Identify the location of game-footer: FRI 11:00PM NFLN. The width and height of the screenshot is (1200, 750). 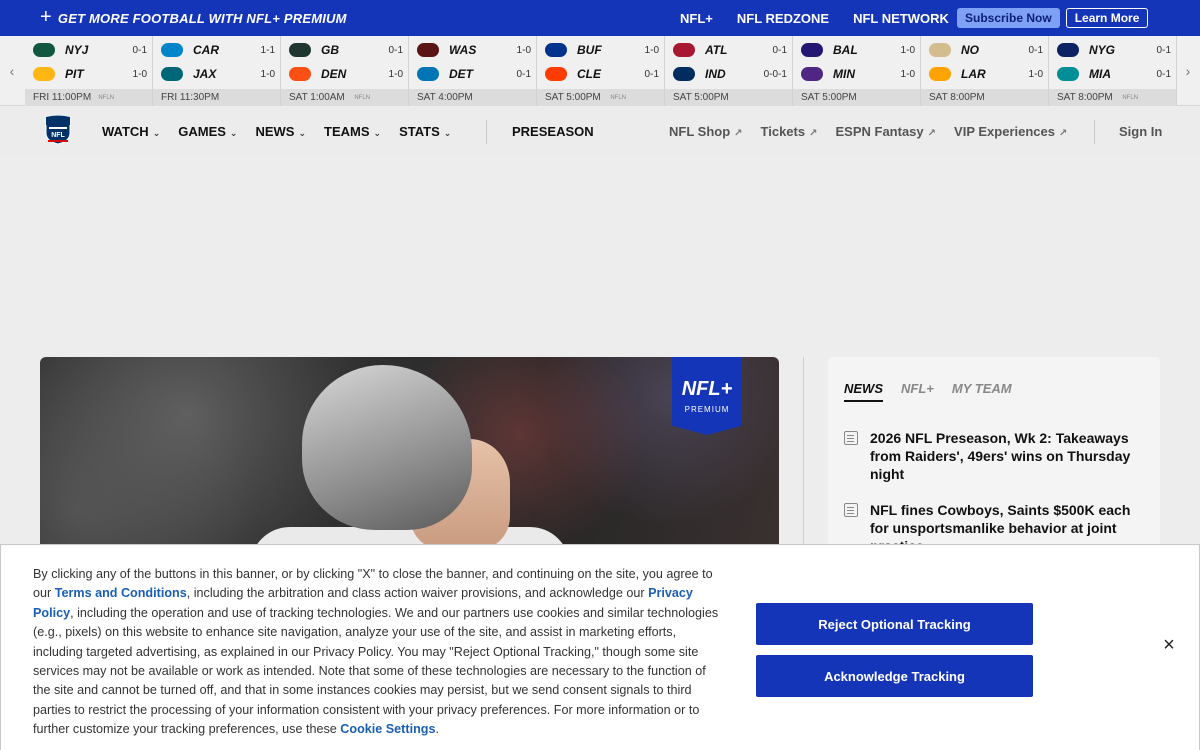
(88, 97).